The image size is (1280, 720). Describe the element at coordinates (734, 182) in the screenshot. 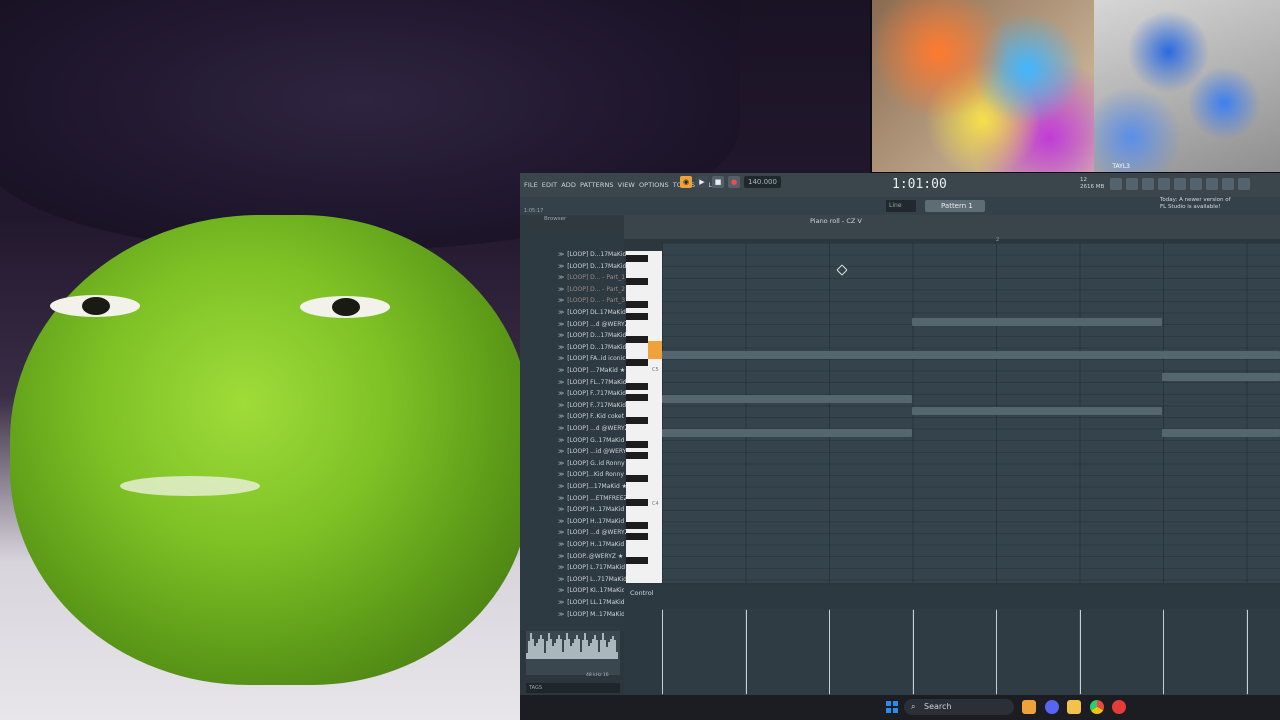

I see `record-button: ●` at that location.